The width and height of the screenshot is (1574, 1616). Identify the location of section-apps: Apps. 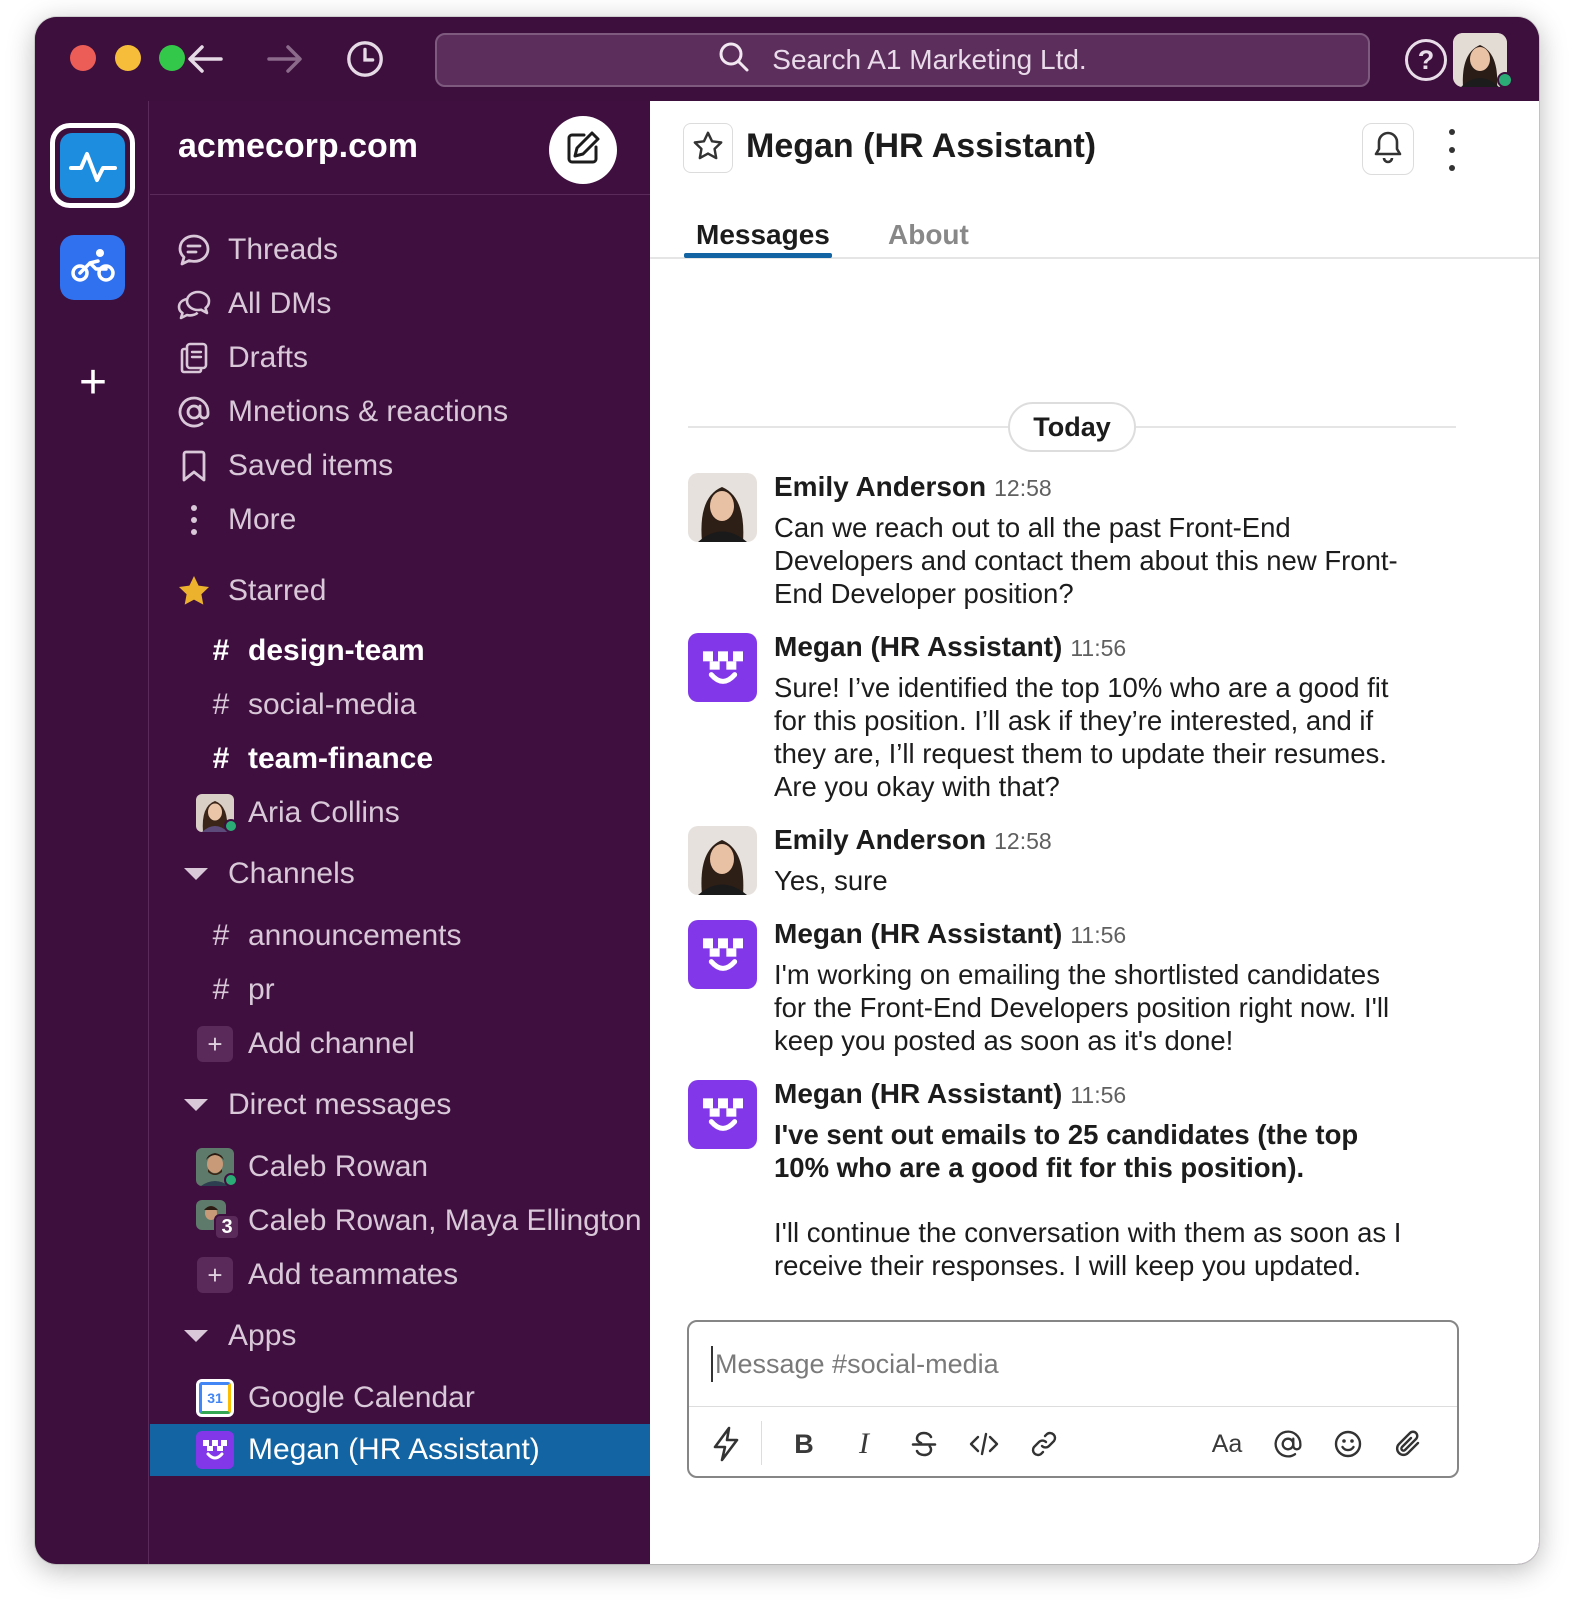
(400, 1336).